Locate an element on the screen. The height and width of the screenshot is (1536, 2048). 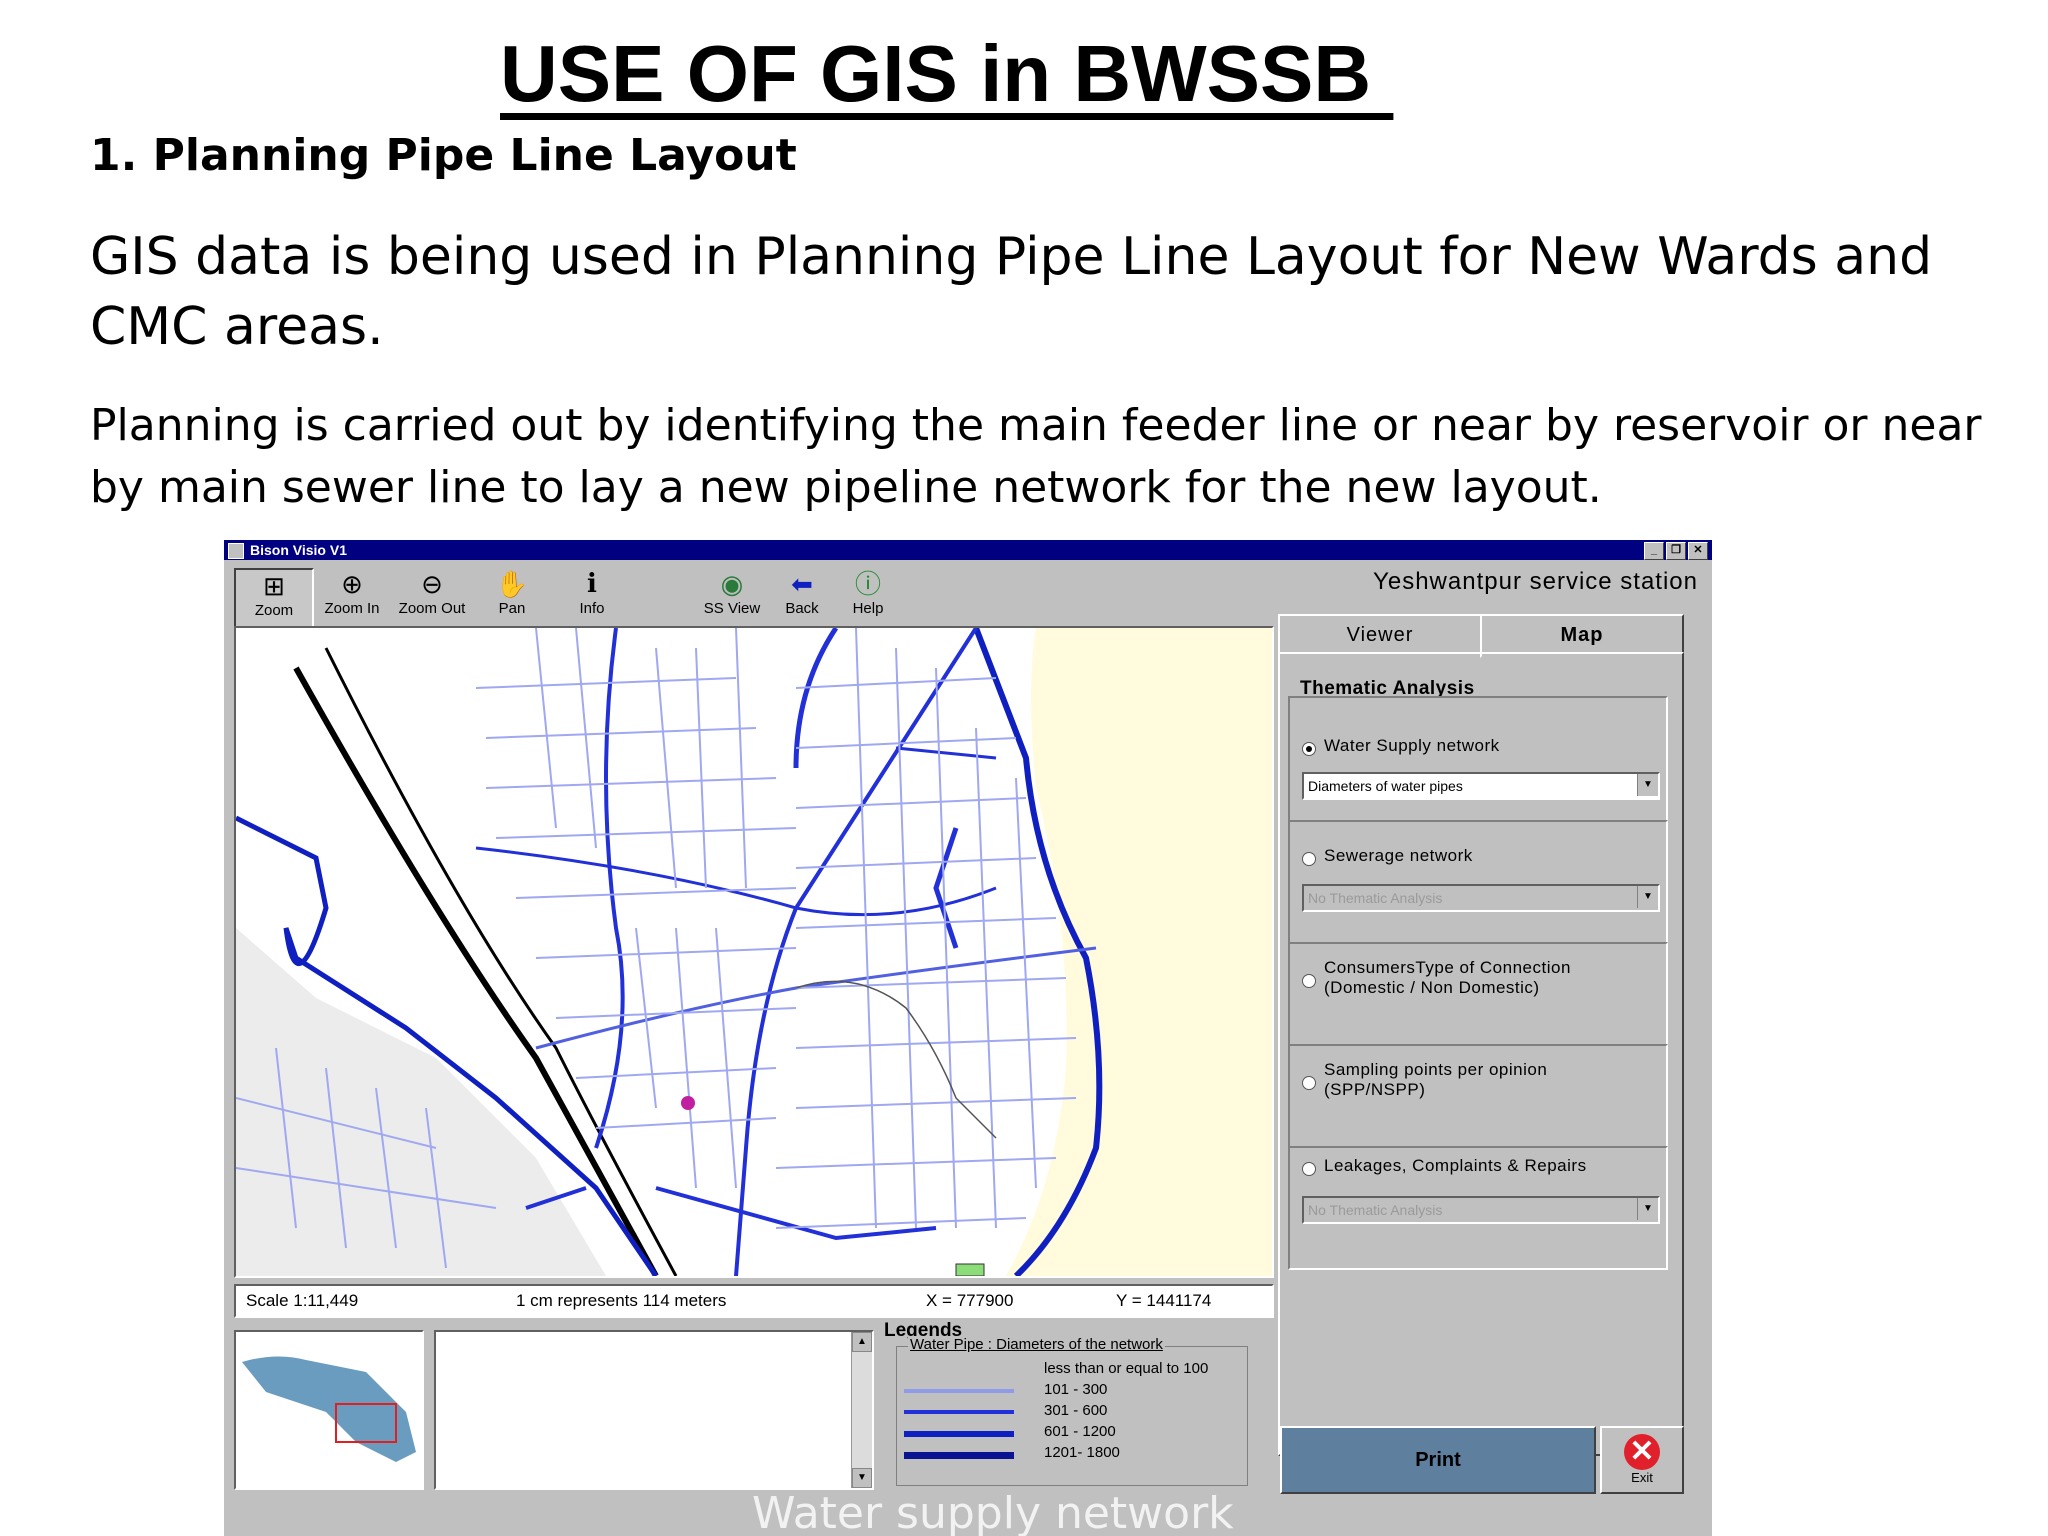
overview-drawing is located at coordinates (329, 1409).